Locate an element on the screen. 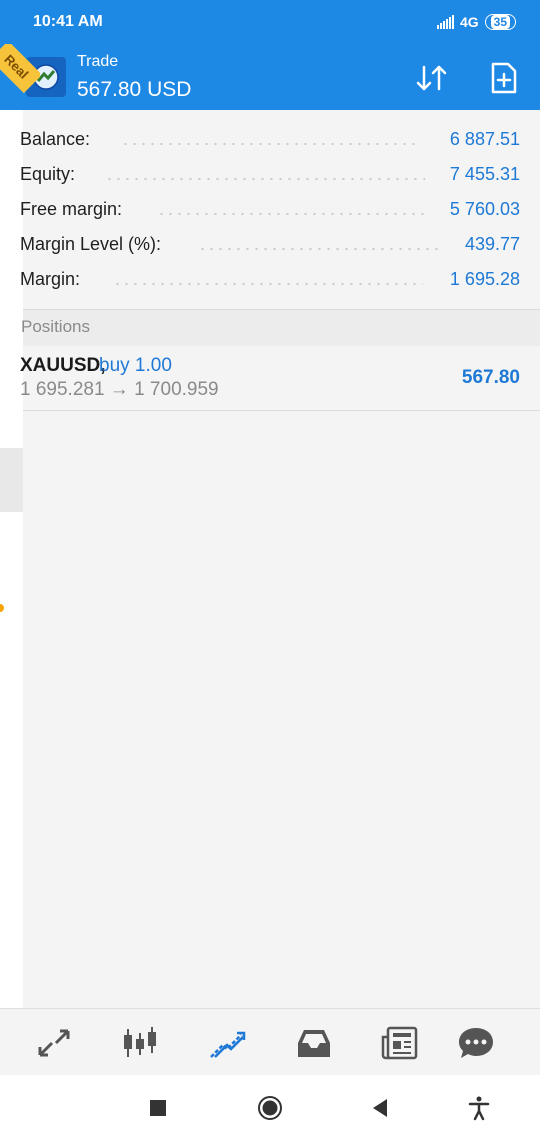 This screenshot has height=1140, width=540. account-badge: Real is located at coordinates (20, 72).